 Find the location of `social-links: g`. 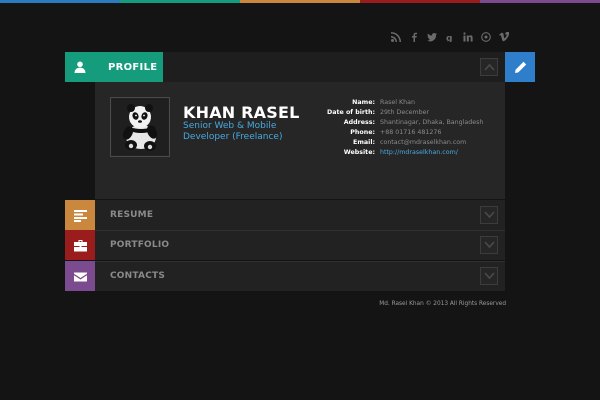

social-links: g is located at coordinates (450, 37).